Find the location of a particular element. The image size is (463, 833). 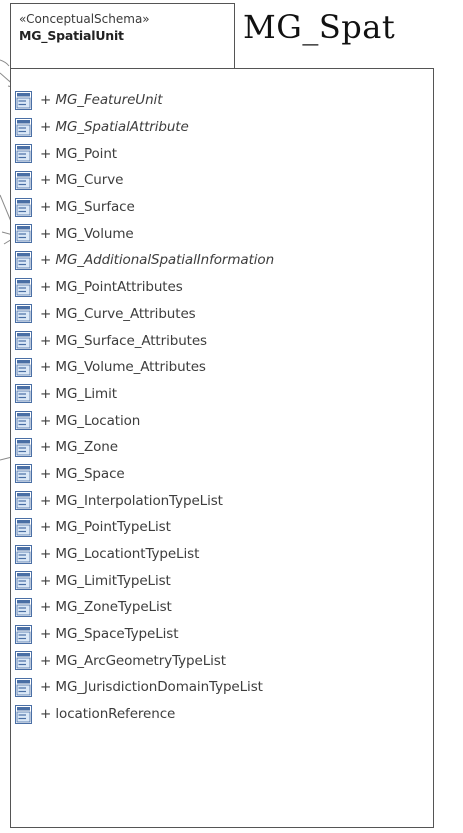

list-item-label: + MG_Volume is located at coordinates (87, 233).